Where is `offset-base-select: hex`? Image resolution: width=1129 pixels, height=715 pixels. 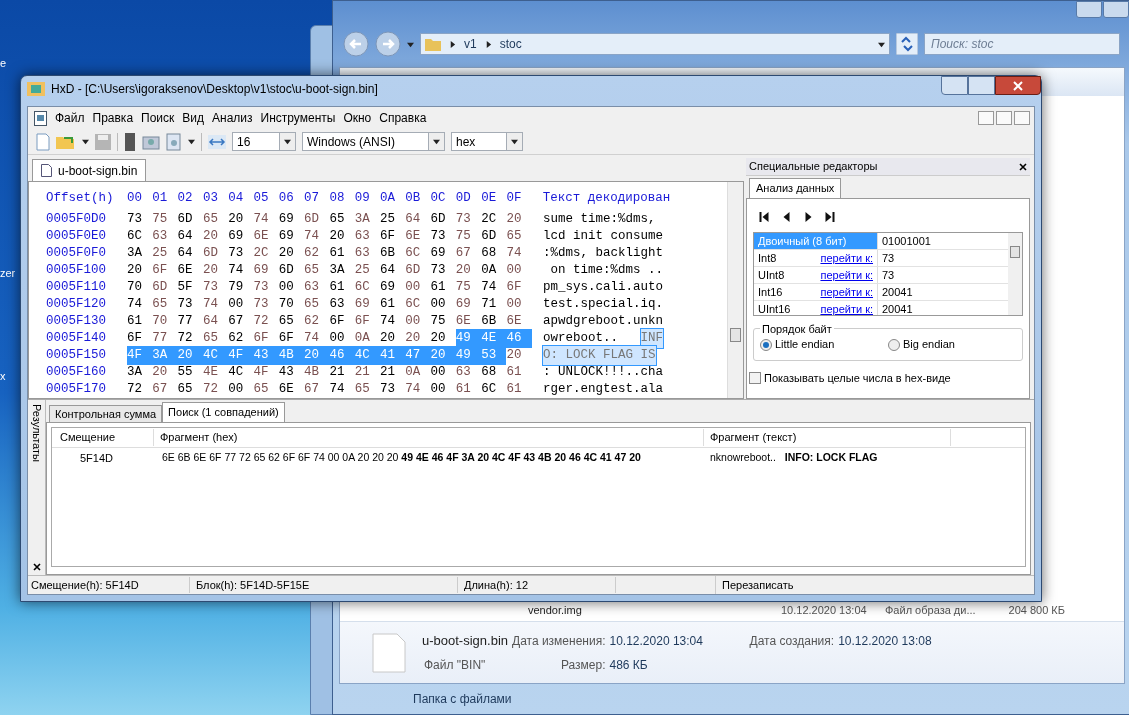
offset-base-select: hex is located at coordinates (487, 141).